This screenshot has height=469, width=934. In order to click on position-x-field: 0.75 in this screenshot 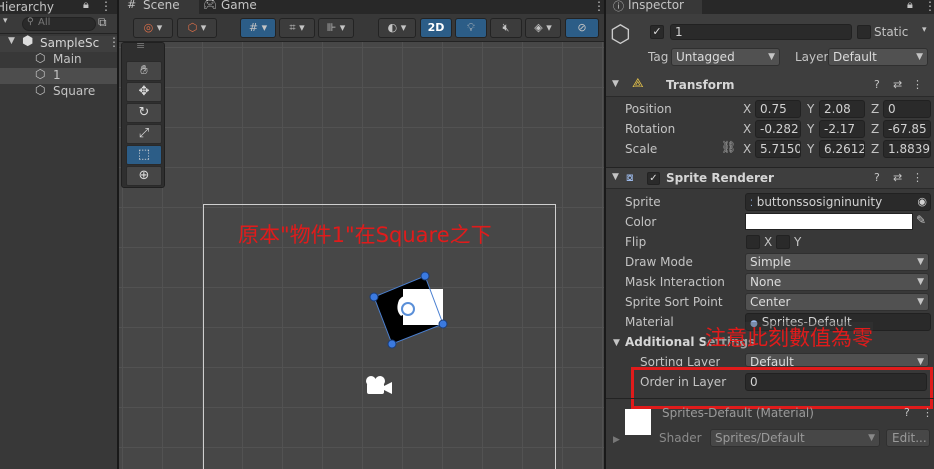, I will do `click(778, 109)`.